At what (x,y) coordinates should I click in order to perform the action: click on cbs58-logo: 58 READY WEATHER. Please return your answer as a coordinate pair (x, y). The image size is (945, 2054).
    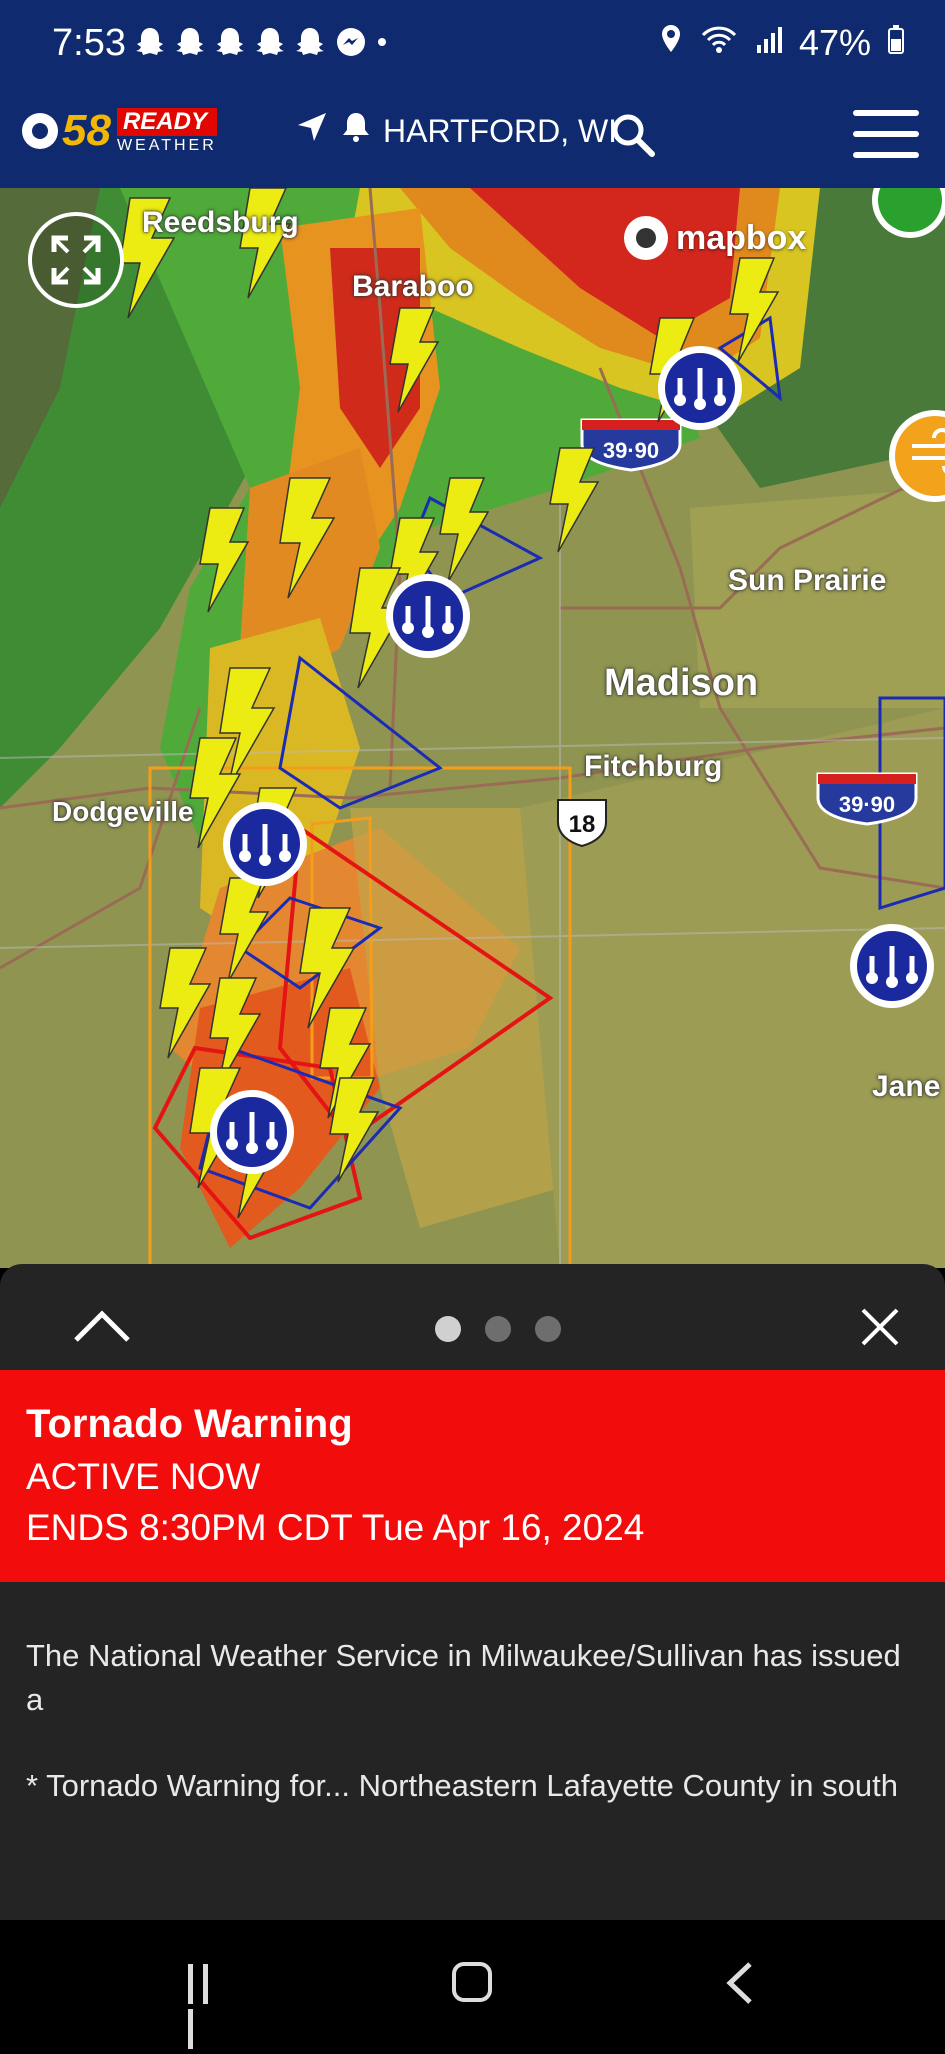
    Looking at the image, I should click on (119, 131).